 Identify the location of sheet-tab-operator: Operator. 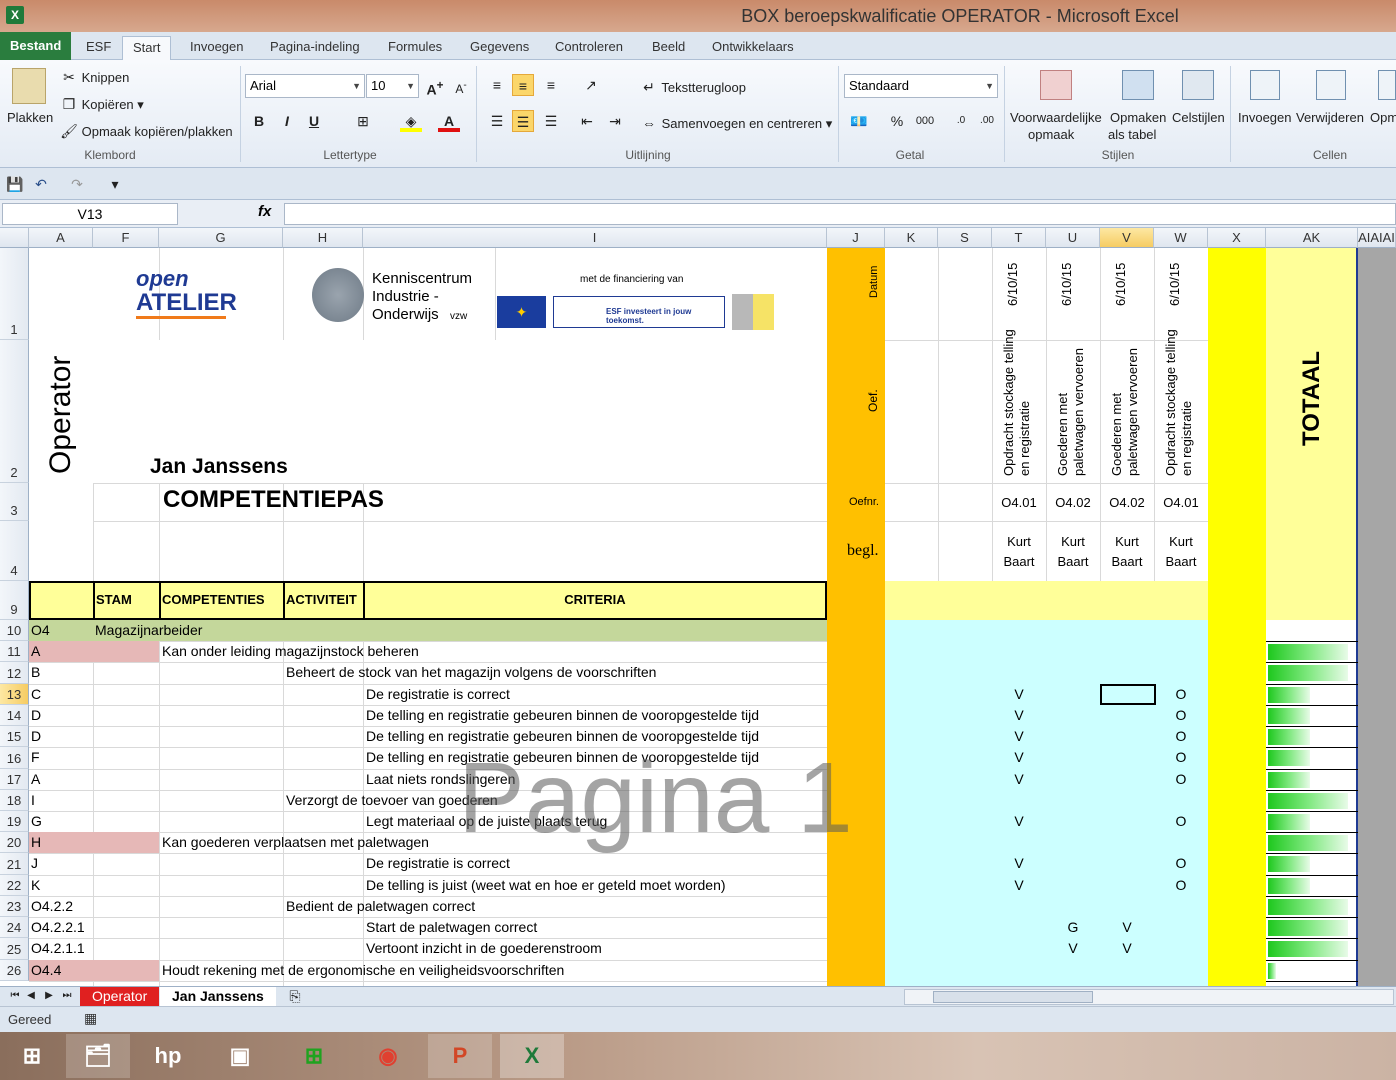
(120, 997).